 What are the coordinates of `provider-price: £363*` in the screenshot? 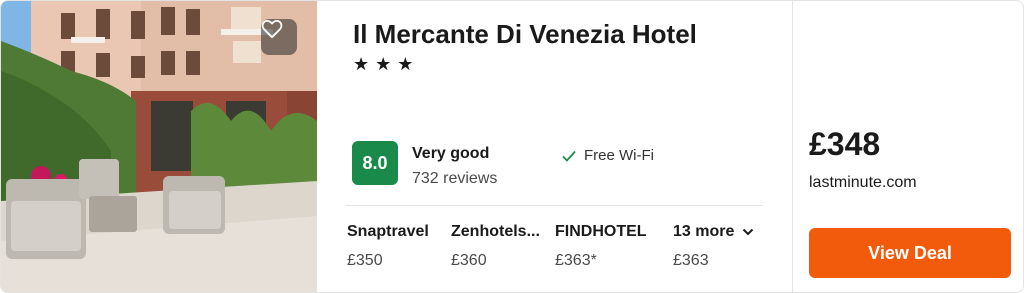 It's located at (576, 260).